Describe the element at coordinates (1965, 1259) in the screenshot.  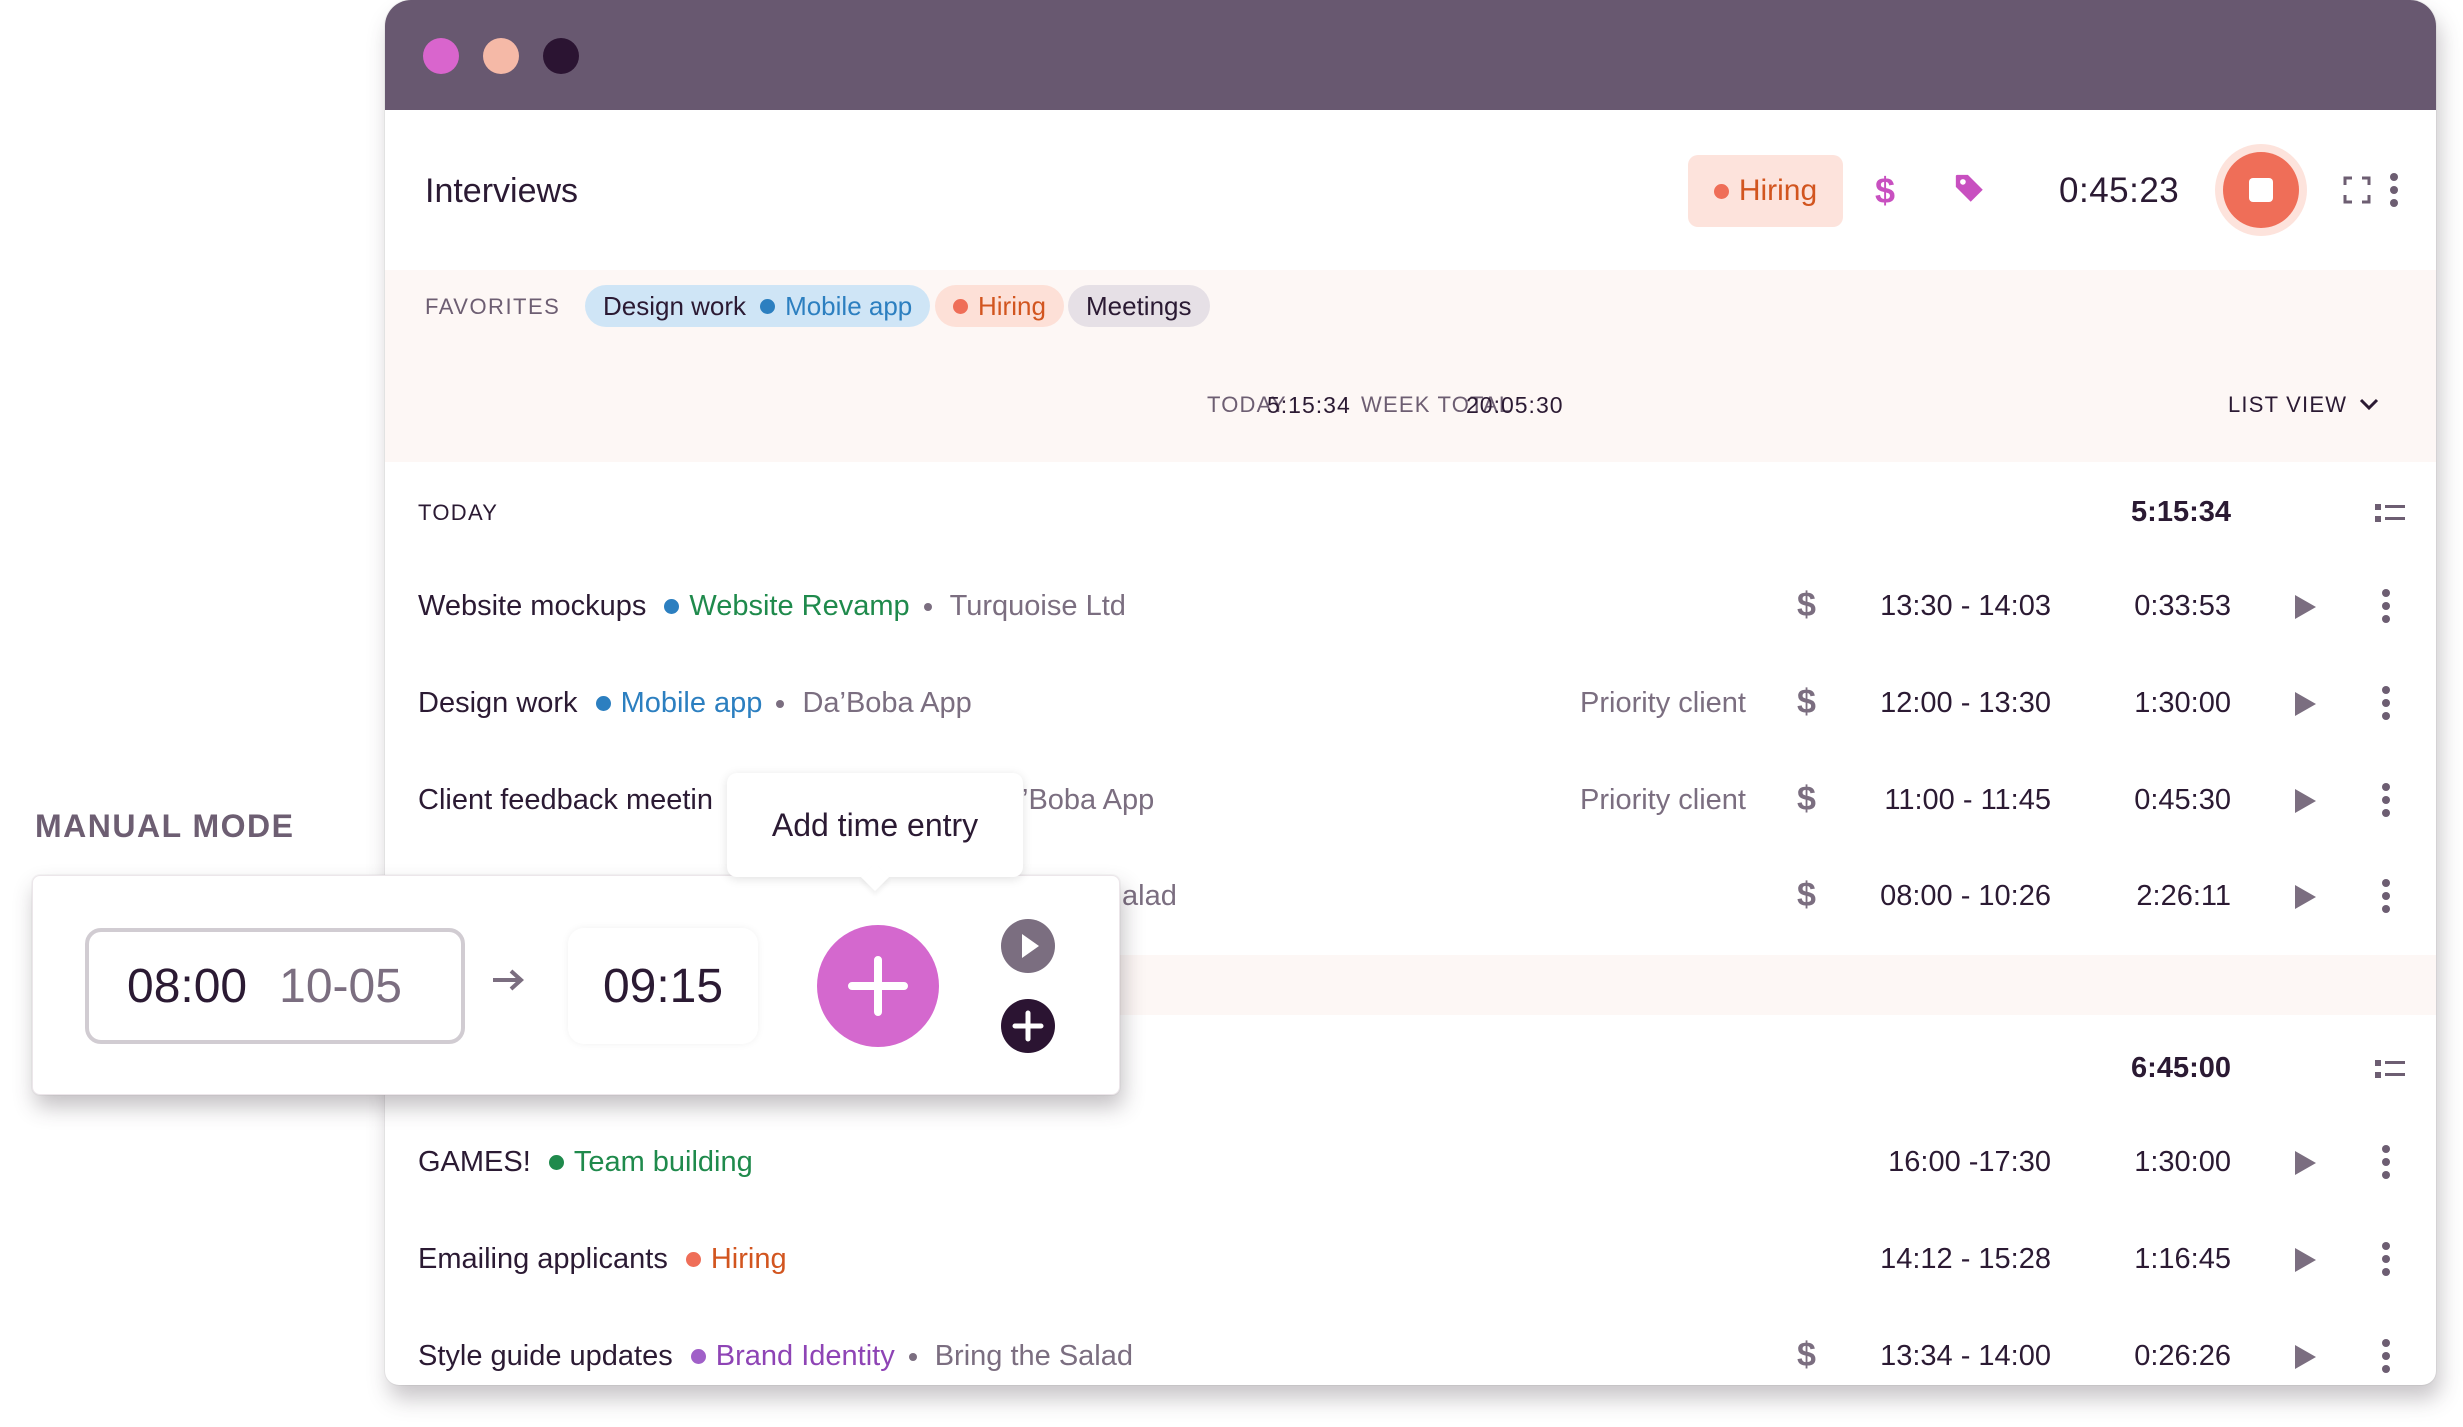
I see `entry-time-range: 14:12 - 15:28` at that location.